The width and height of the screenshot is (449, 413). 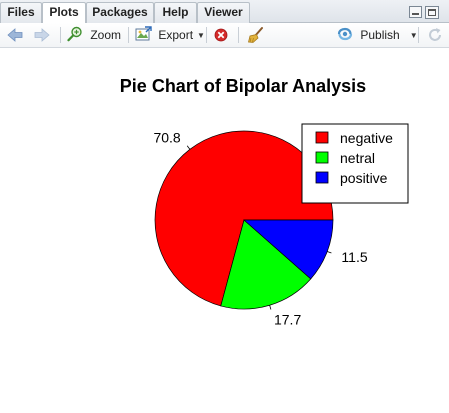 I want to click on zoom-label: Zoom, so click(x=106, y=35).